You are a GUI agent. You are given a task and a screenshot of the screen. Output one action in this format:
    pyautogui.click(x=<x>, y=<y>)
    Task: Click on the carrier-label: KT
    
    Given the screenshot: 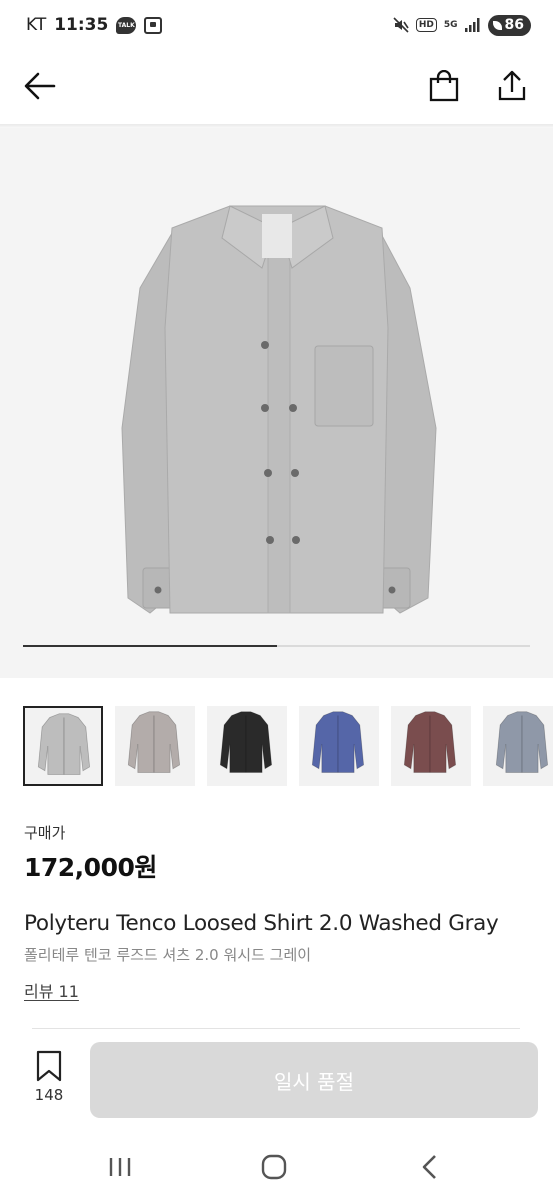 What is the action you would take?
    pyautogui.click(x=36, y=25)
    